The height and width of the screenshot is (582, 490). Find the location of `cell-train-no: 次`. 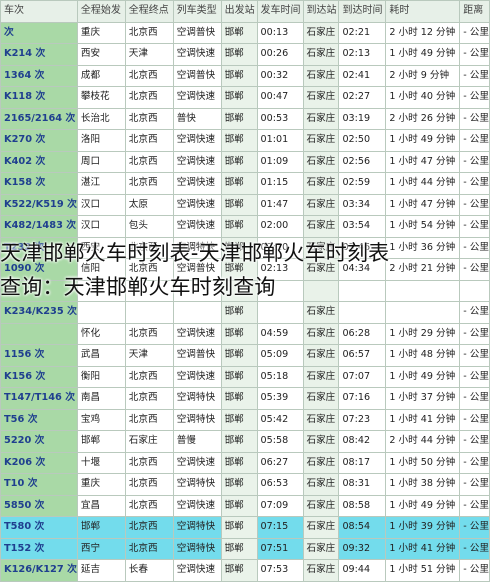

cell-train-no: 次 is located at coordinates (39, 32).